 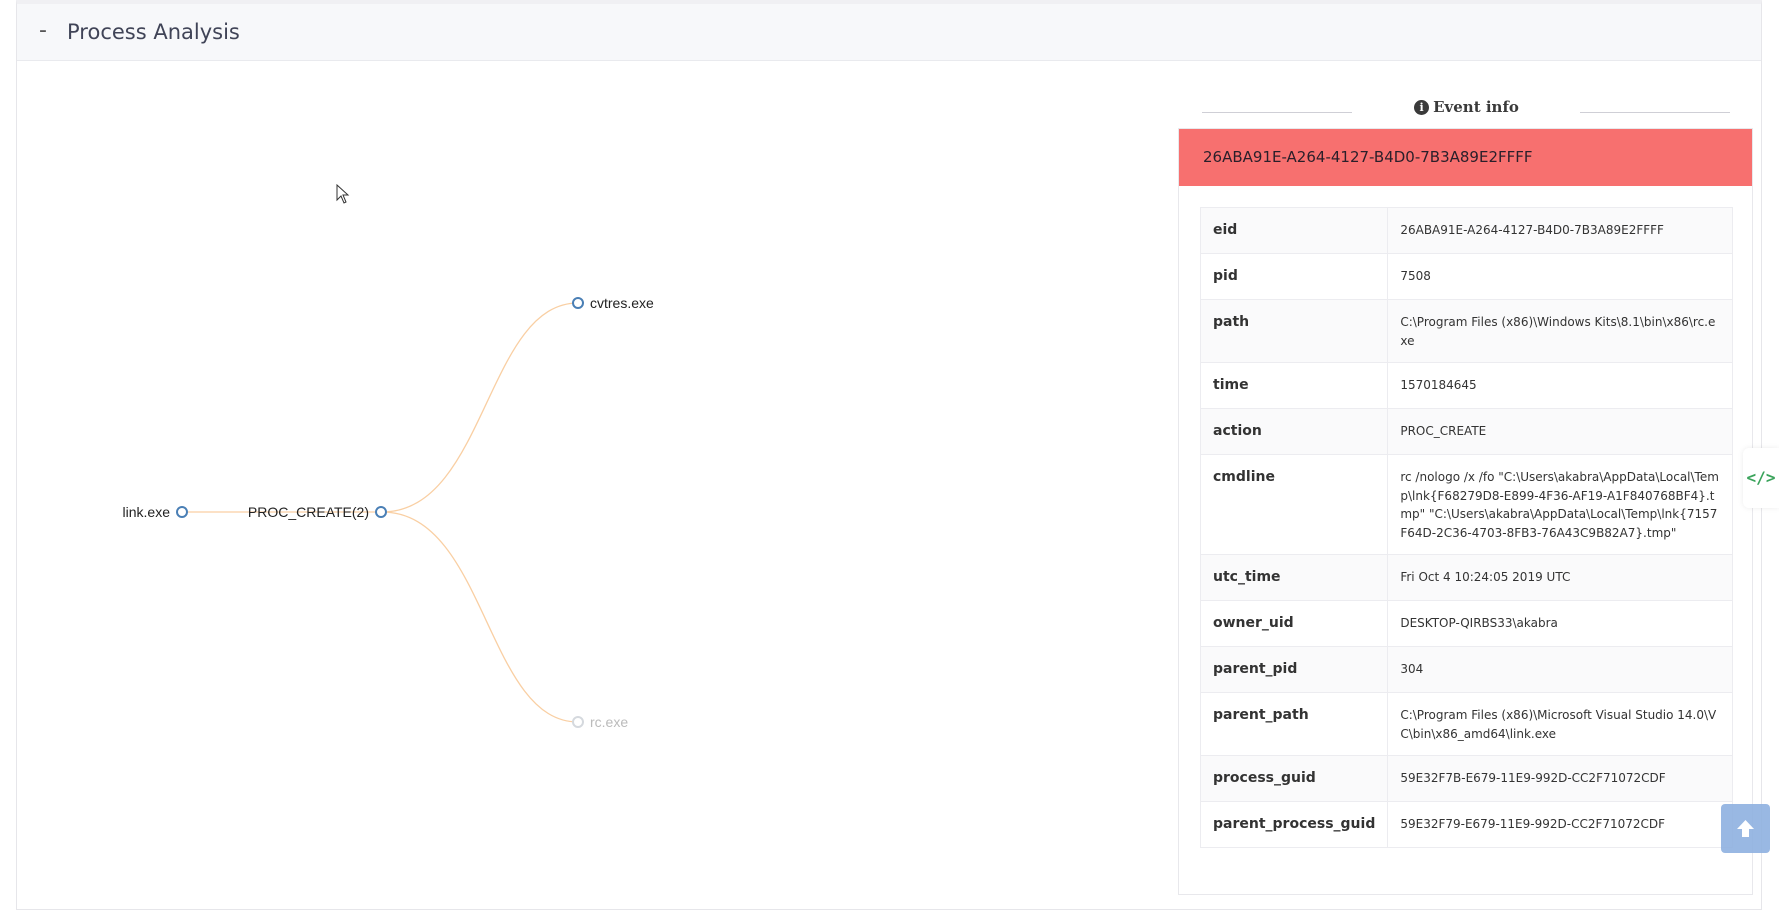 I want to click on node-link-exe: link.exe, so click(x=155, y=512).